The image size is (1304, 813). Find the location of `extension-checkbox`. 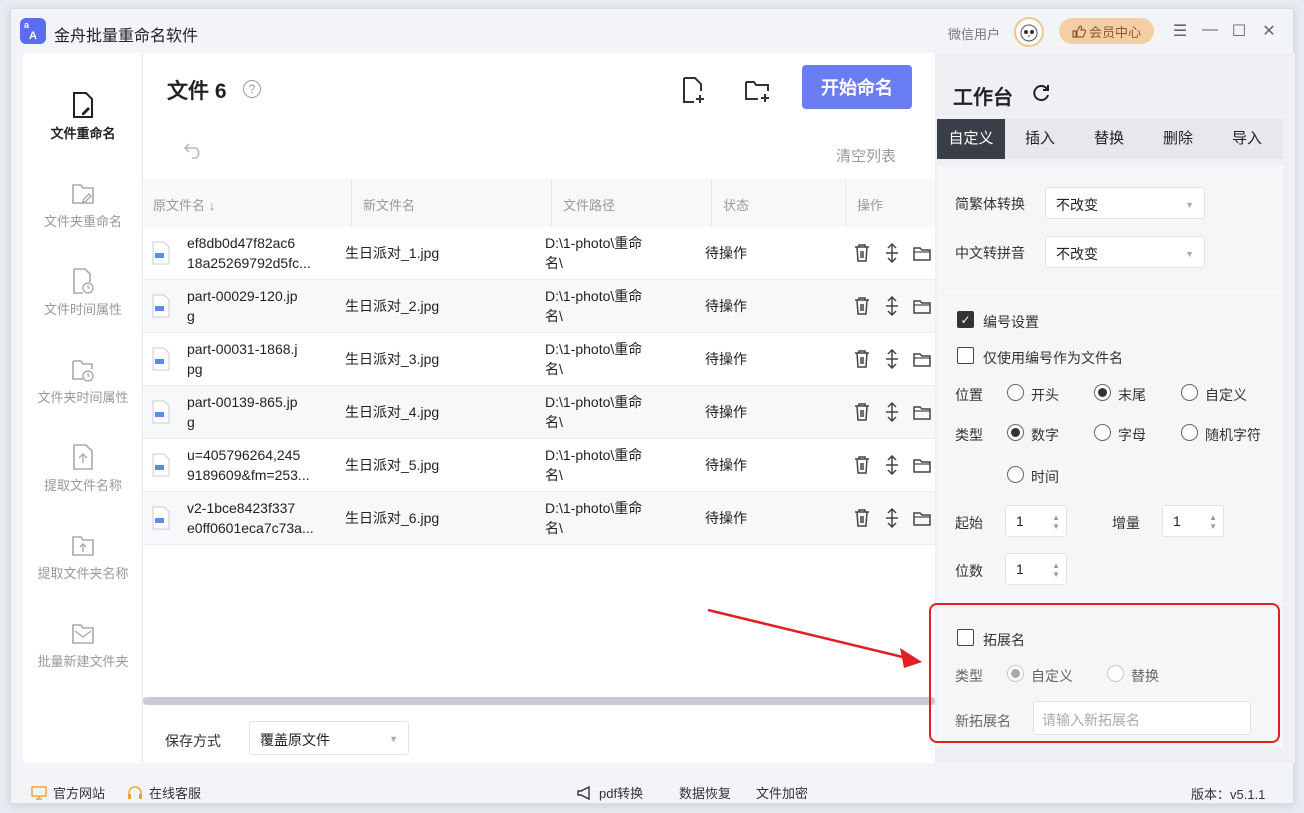

extension-checkbox is located at coordinates (965, 637).